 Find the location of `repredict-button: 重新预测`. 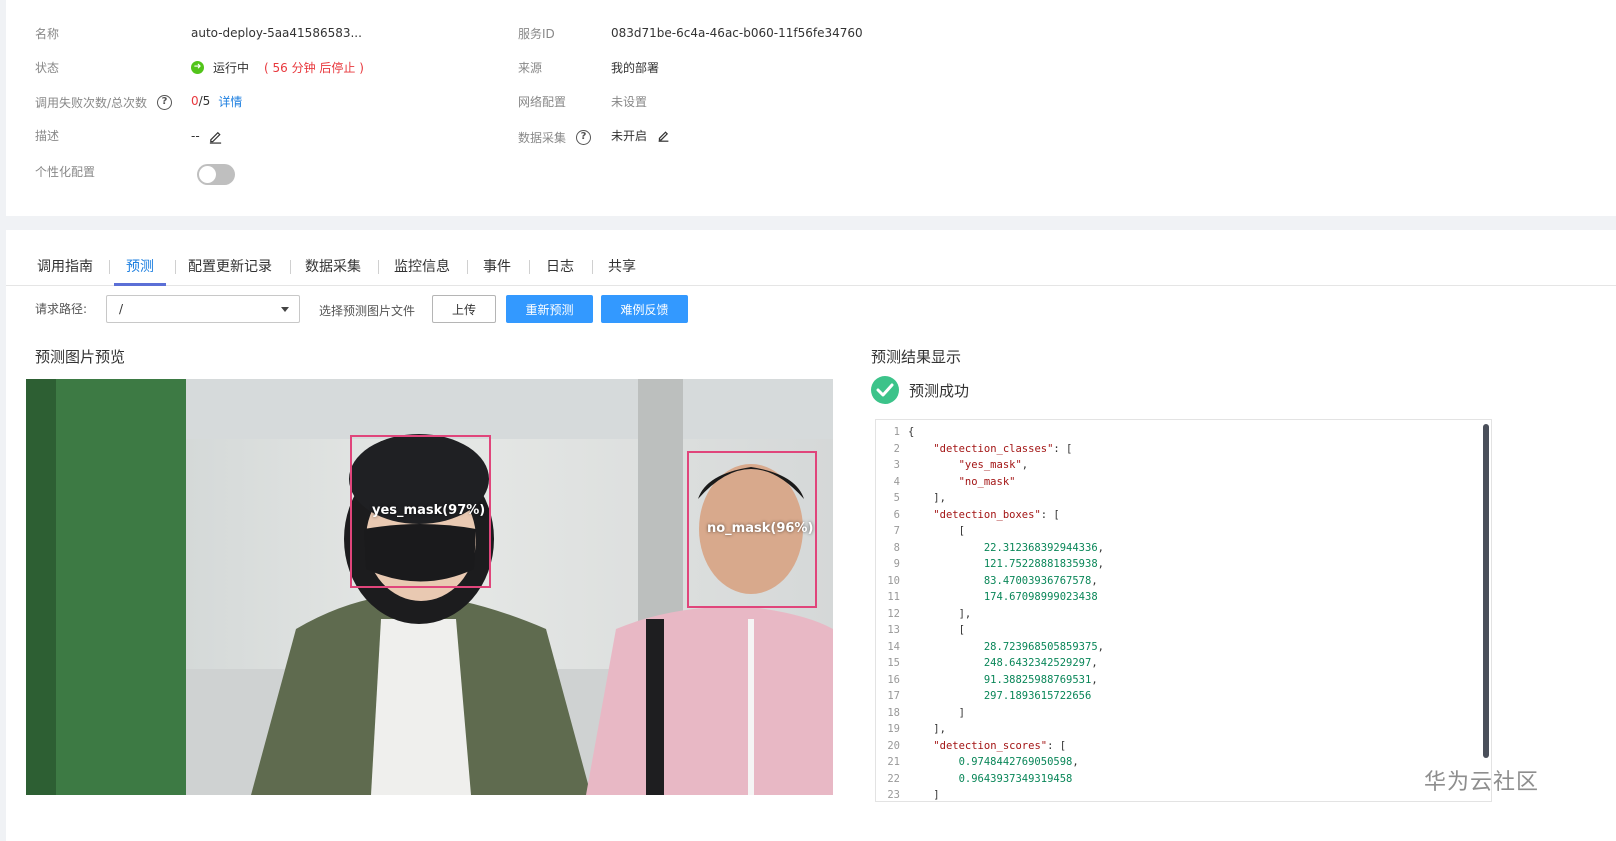

repredict-button: 重新预测 is located at coordinates (549, 309).